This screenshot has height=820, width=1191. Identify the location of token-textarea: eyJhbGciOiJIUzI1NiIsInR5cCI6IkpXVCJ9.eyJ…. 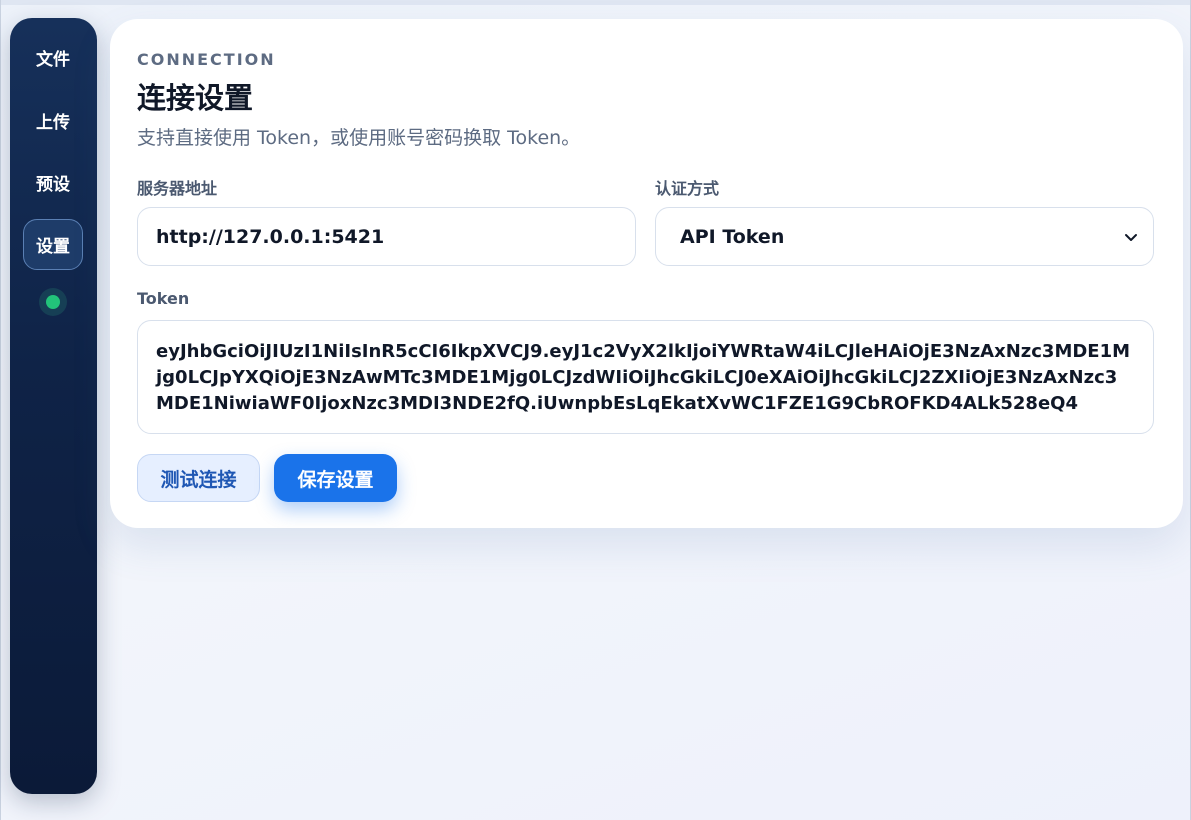
(645, 377).